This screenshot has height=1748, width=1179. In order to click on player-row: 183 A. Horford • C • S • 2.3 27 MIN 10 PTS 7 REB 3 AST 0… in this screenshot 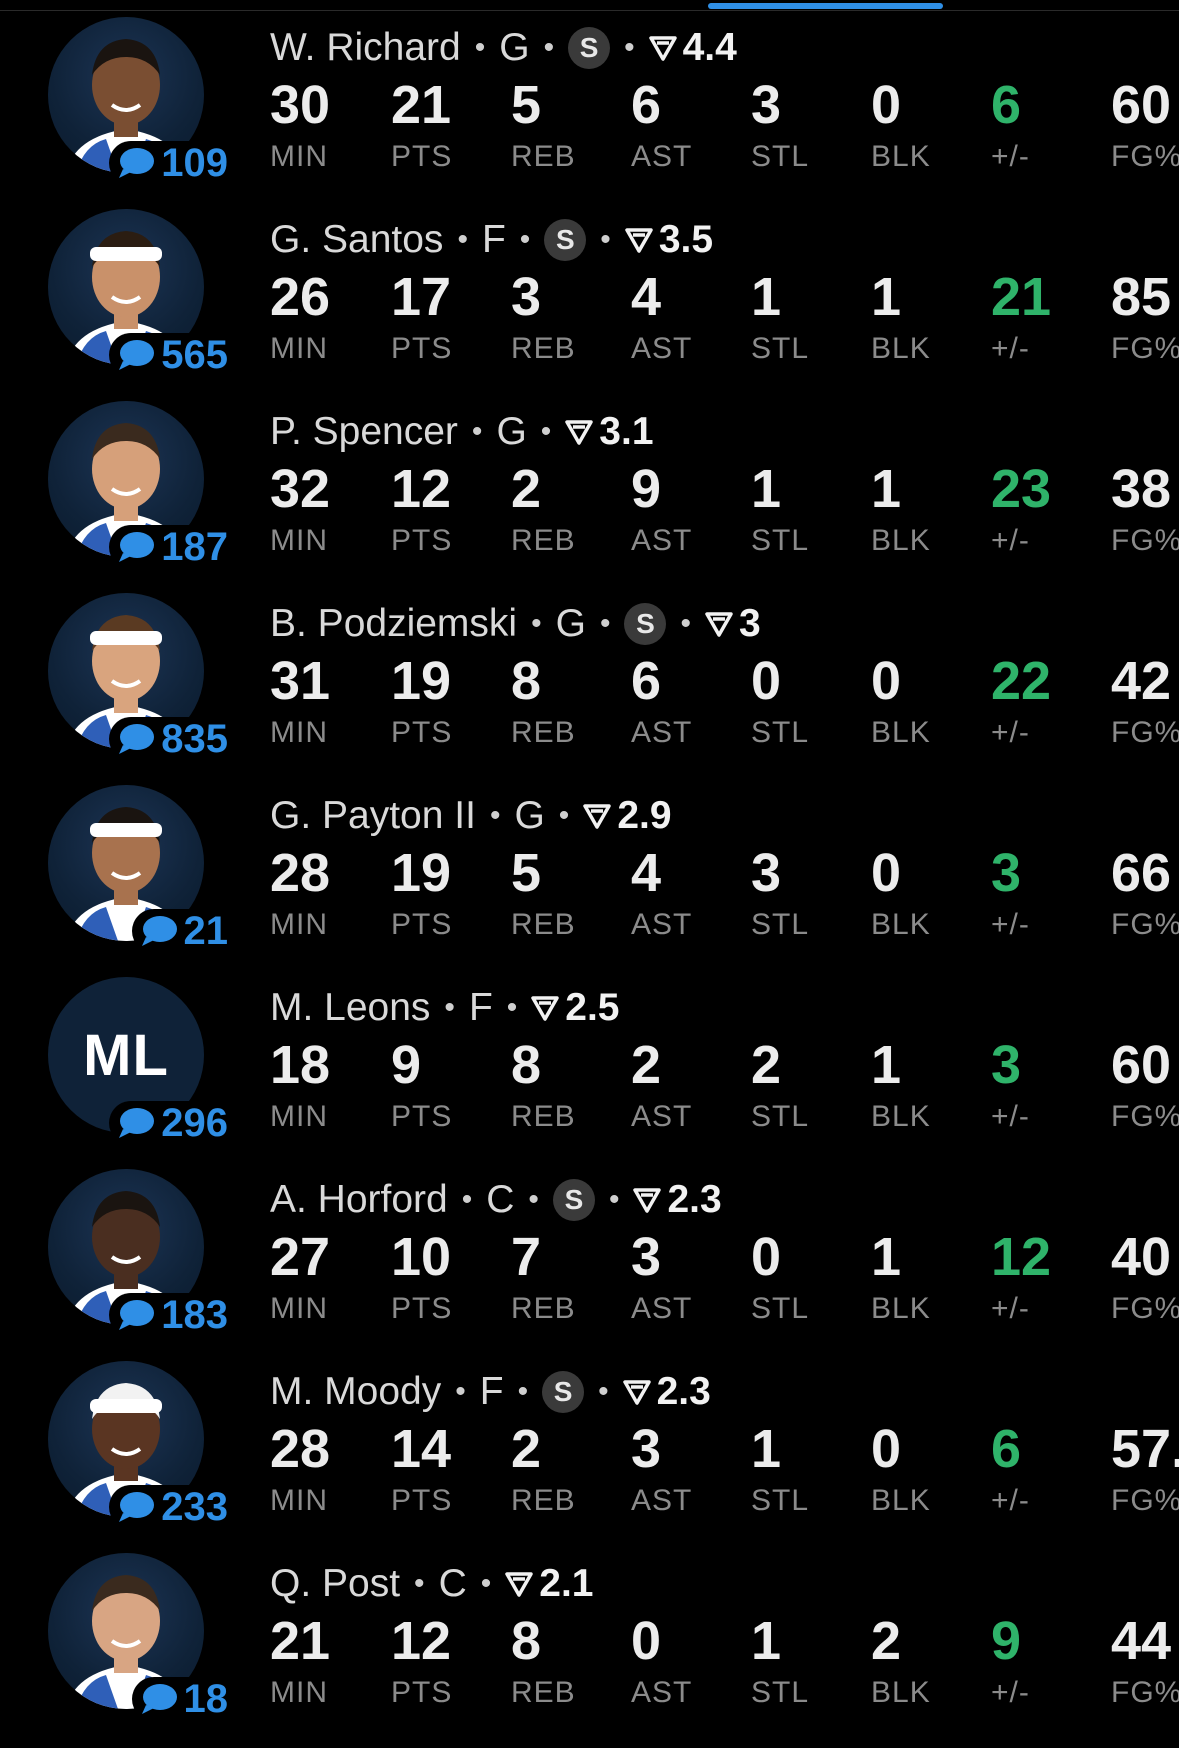, I will do `click(589, 1253)`.